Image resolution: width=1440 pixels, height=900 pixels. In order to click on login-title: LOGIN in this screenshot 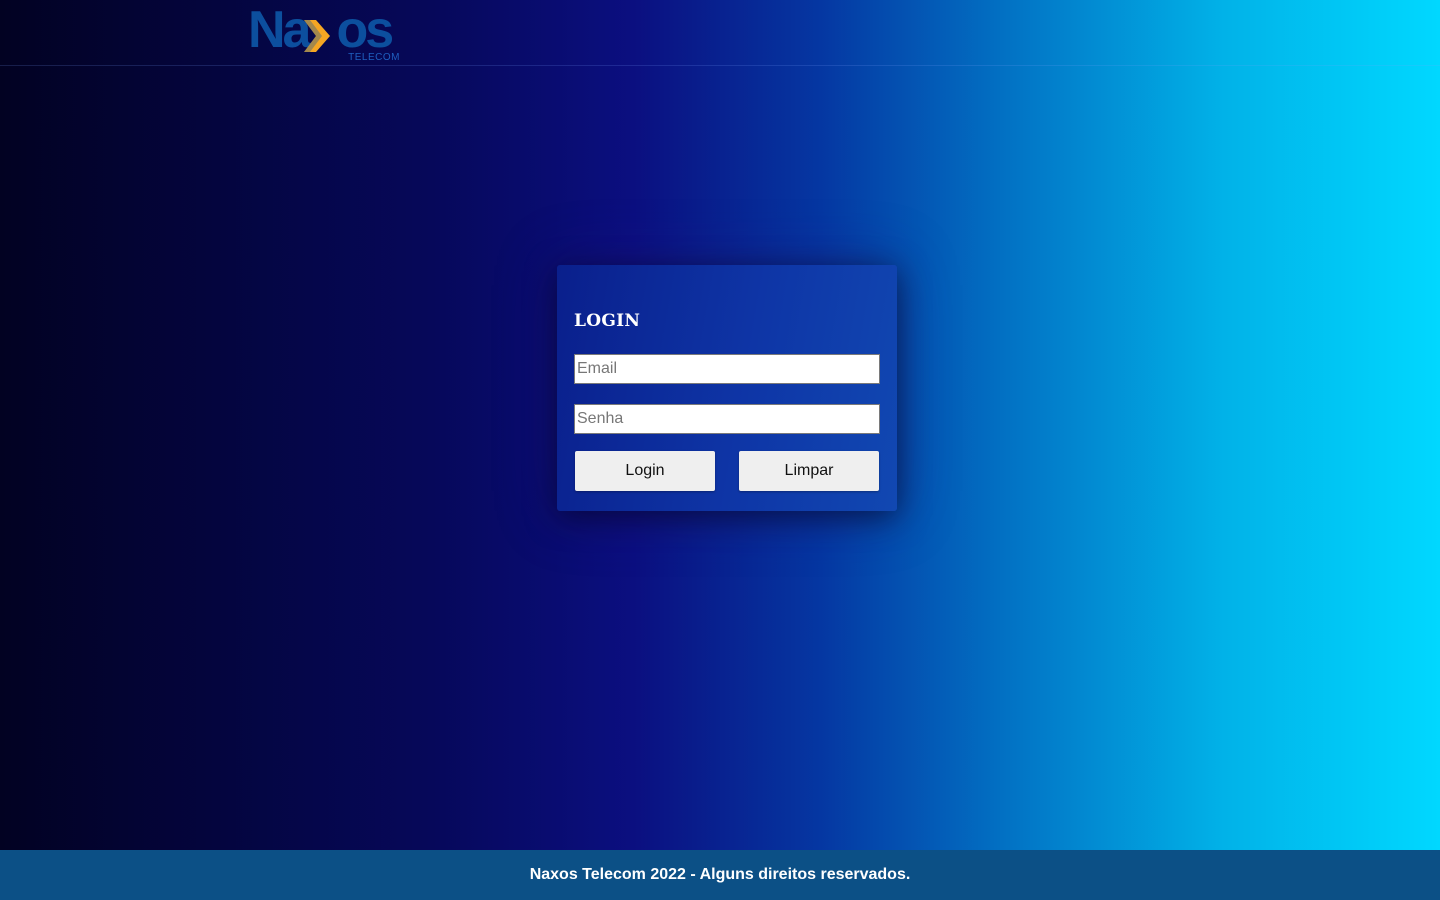, I will do `click(607, 321)`.